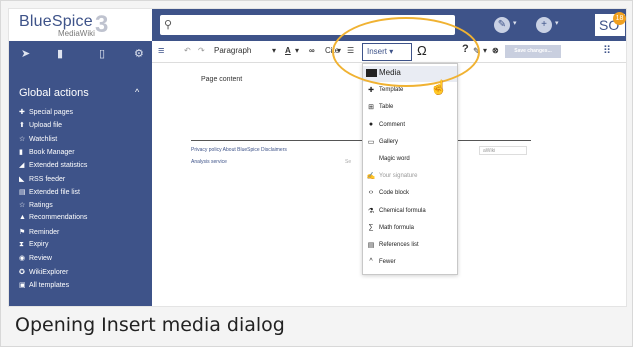 This screenshot has width=633, height=347. What do you see at coordinates (22, 192) in the screenshot?
I see `list-icon: ▤` at bounding box center [22, 192].